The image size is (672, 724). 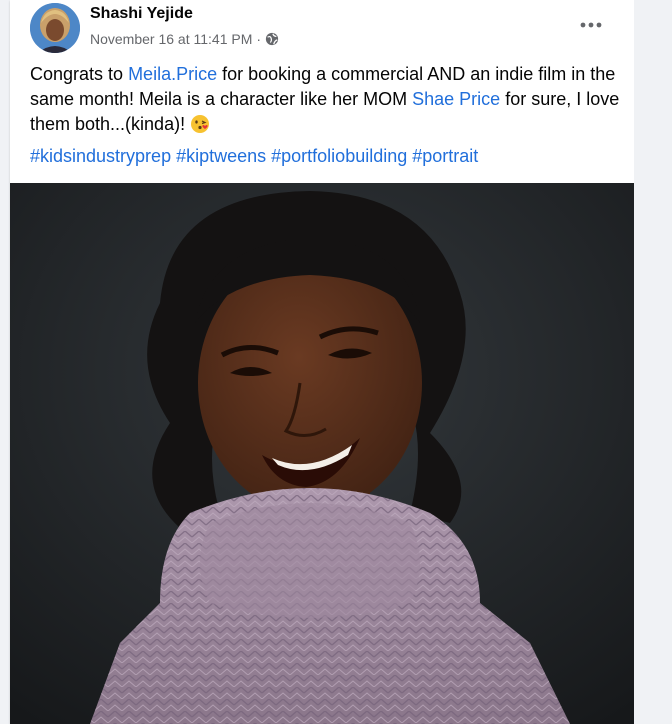 I want to click on feed-gutter, so click(x=653, y=362).